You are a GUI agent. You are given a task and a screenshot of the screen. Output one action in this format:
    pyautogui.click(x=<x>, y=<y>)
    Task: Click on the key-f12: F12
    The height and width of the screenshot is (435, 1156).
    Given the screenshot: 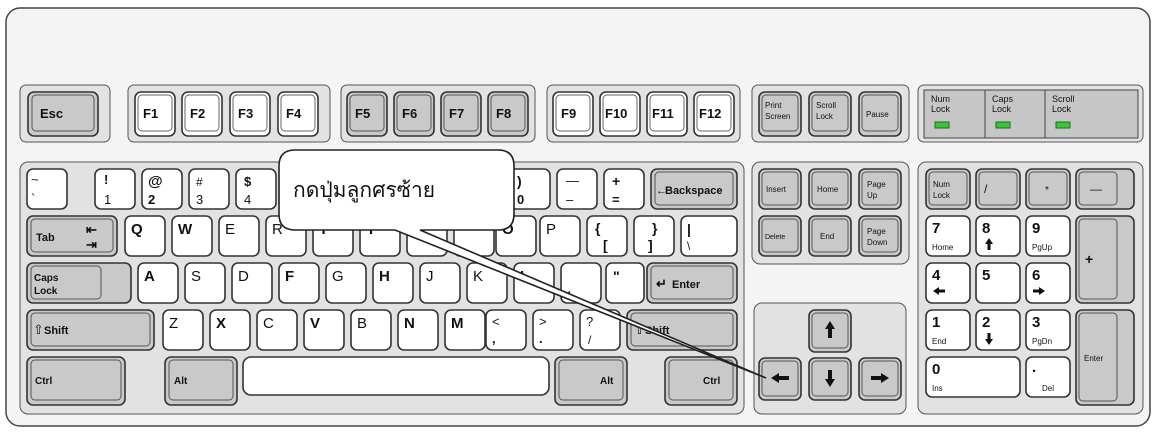 What is the action you would take?
    pyautogui.click(x=714, y=114)
    